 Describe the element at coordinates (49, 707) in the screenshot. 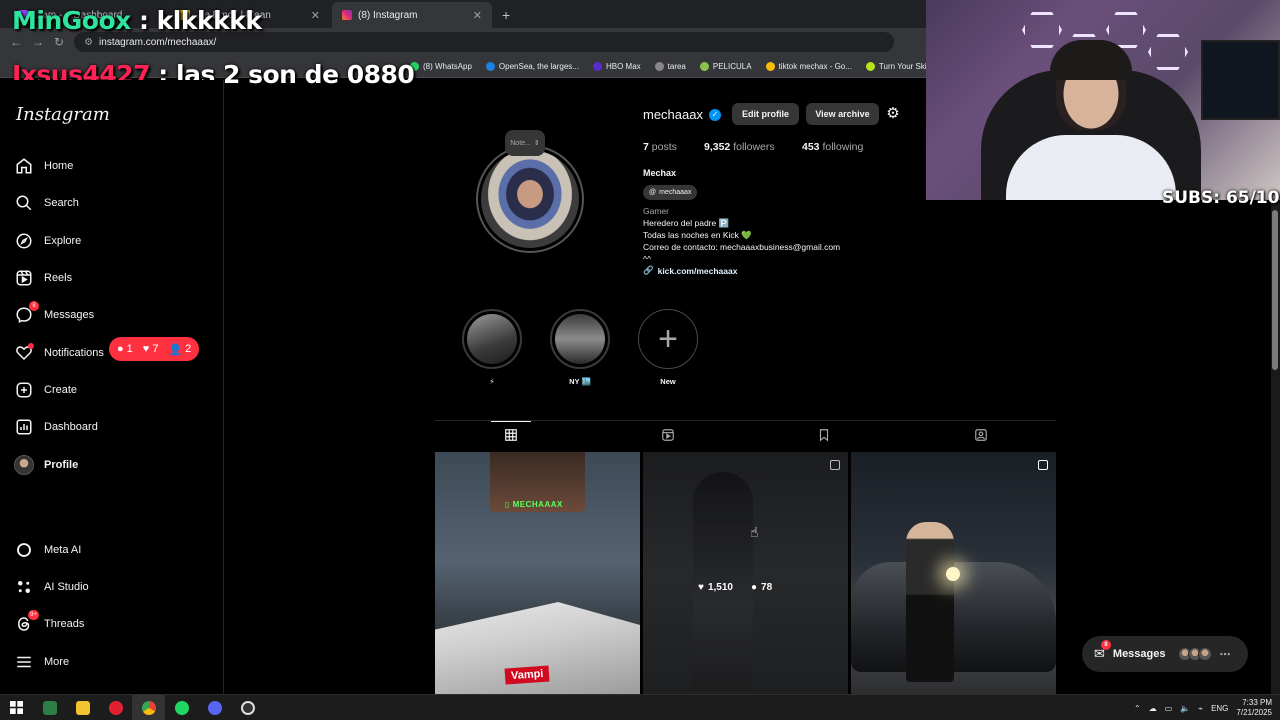

I see `terminal-app-icon` at that location.